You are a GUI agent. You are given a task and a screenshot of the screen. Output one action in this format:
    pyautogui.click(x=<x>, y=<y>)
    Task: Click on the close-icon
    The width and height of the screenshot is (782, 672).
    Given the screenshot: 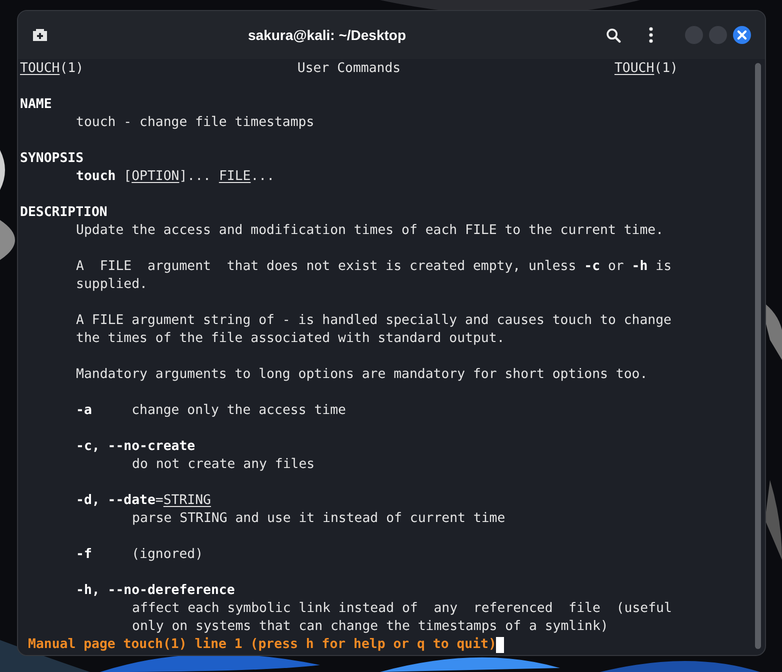 What is the action you would take?
    pyautogui.click(x=742, y=35)
    